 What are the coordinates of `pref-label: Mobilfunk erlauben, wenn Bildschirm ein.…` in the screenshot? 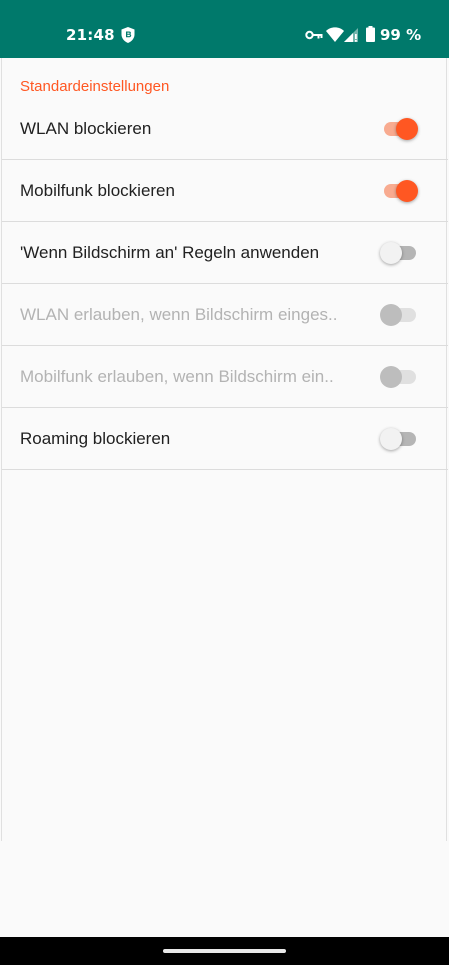 It's located at (177, 376).